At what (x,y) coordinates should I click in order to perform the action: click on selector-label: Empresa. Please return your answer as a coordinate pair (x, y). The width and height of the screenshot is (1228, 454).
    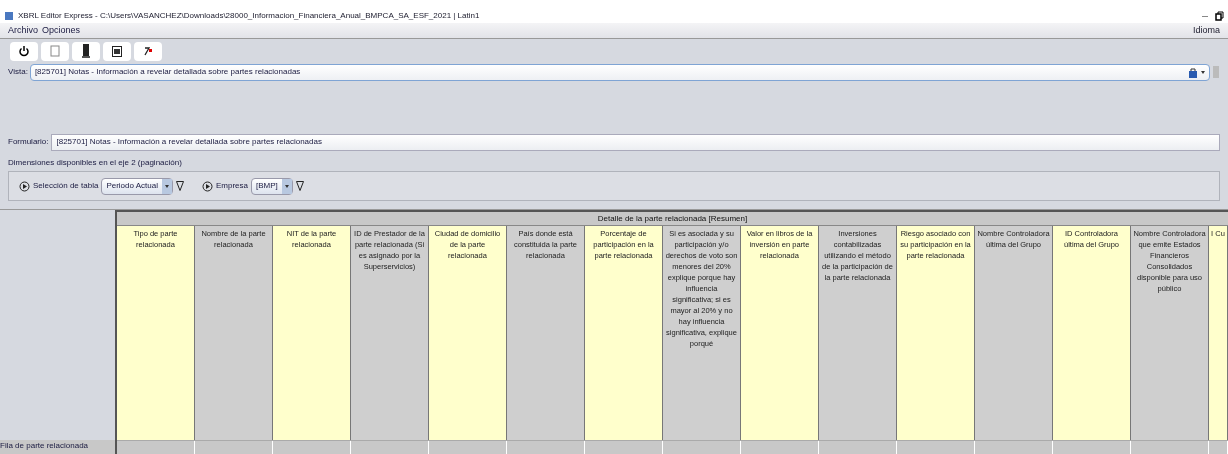
    Looking at the image, I should click on (232, 186).